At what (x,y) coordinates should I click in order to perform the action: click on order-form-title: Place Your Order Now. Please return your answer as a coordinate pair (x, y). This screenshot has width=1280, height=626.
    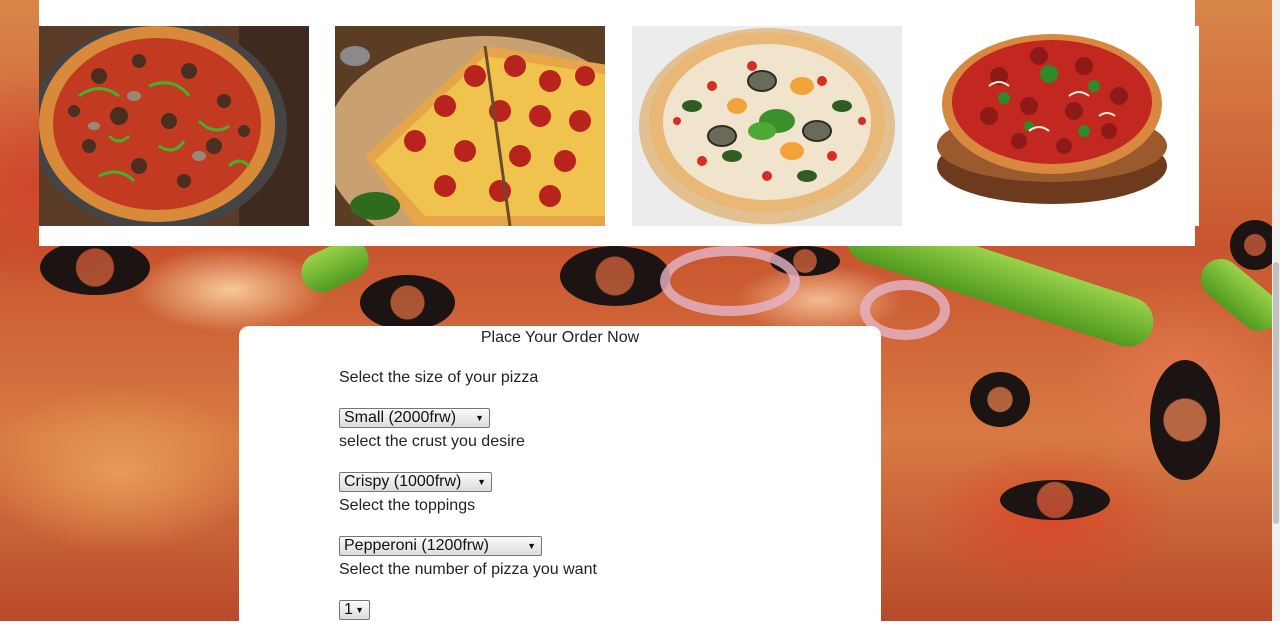
    Looking at the image, I should click on (560, 337).